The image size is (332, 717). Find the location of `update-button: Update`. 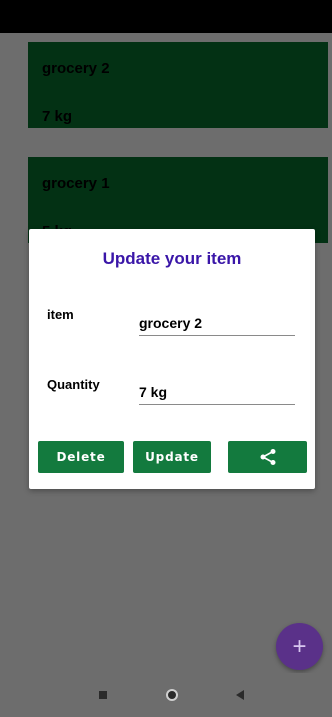

update-button: Update is located at coordinates (172, 457).